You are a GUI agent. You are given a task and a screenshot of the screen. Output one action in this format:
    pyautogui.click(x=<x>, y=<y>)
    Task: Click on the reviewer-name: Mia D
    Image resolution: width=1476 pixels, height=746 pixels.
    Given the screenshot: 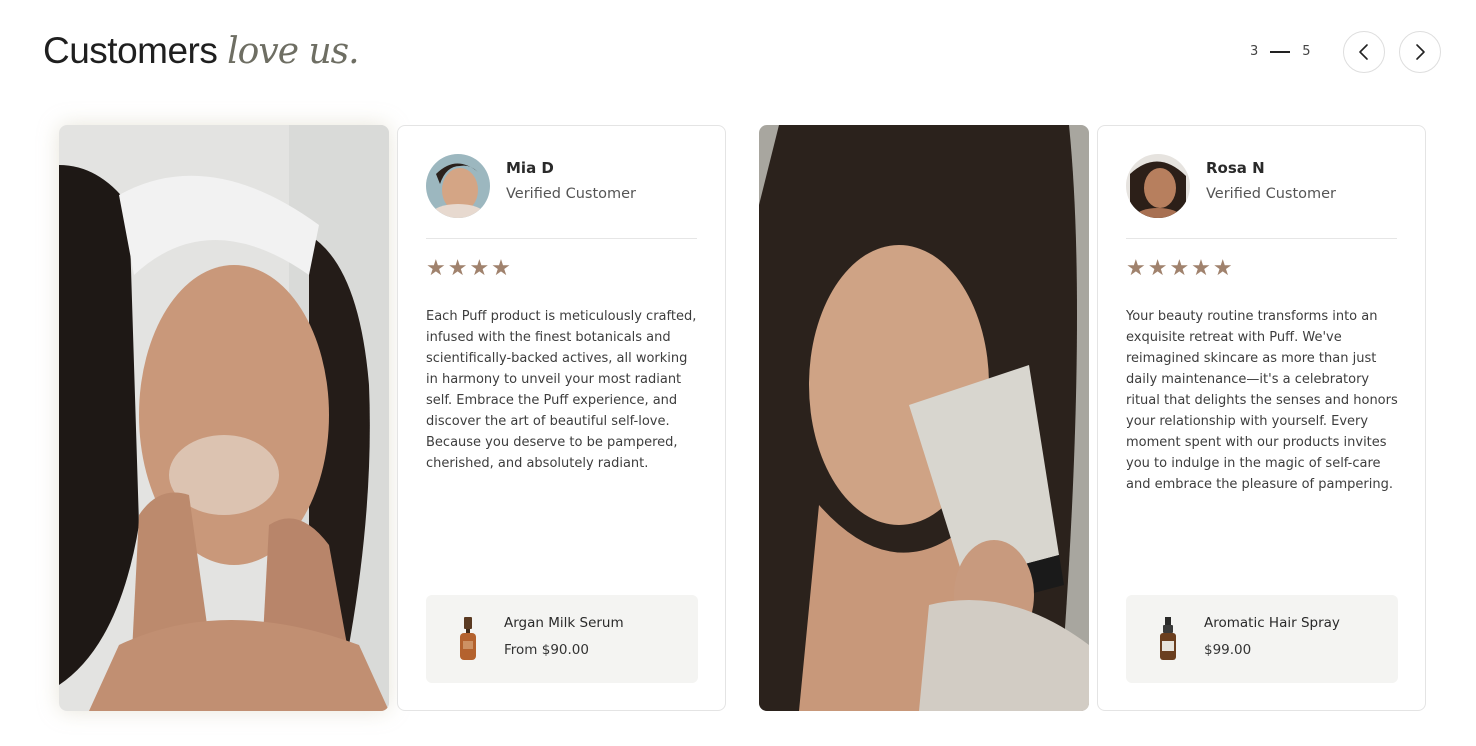 What is the action you would take?
    pyautogui.click(x=530, y=168)
    